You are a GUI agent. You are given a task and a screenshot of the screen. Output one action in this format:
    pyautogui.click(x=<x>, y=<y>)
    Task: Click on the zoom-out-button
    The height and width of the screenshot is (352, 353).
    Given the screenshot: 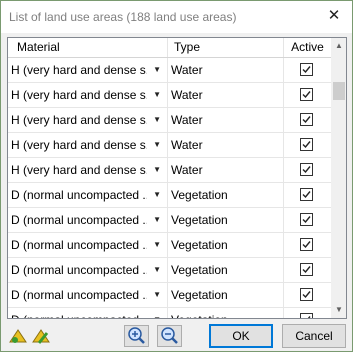 What is the action you would take?
    pyautogui.click(x=169, y=336)
    